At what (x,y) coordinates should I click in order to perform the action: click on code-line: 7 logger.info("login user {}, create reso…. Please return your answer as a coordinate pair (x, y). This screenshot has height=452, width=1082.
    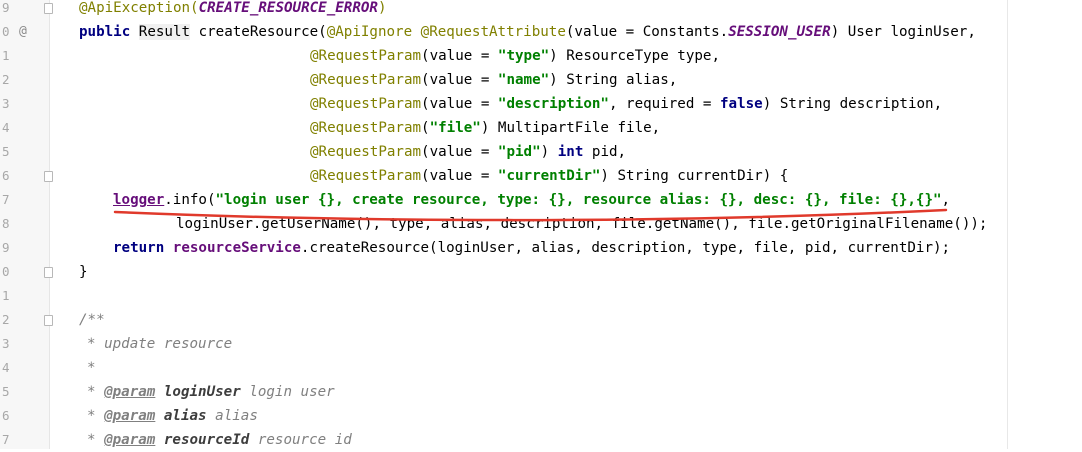
    Looking at the image, I should click on (541, 200).